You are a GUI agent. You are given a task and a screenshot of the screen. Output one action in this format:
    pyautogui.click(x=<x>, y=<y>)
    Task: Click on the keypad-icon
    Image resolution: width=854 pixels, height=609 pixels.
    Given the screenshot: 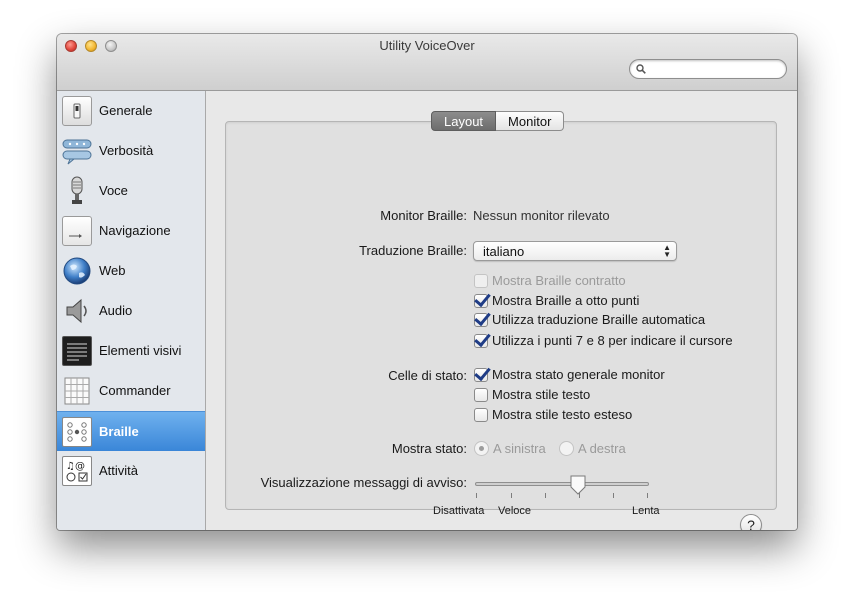 What is the action you would take?
    pyautogui.click(x=77, y=391)
    